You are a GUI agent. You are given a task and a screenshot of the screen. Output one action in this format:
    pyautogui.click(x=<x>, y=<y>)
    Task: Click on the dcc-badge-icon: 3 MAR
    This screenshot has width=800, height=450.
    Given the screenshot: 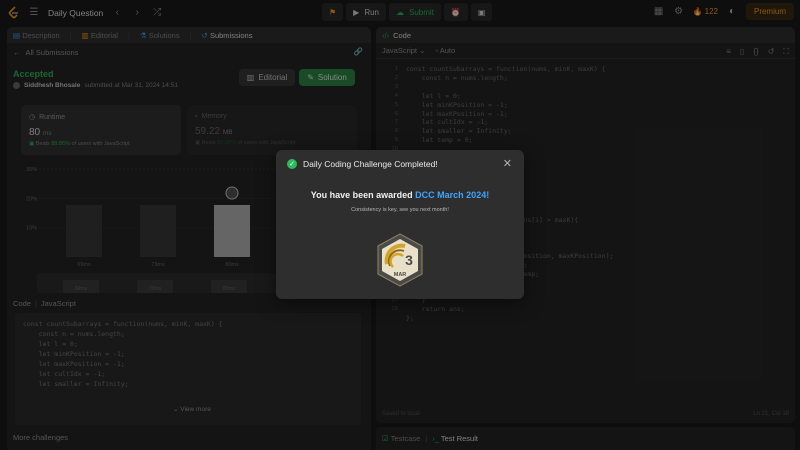 What is the action you would take?
    pyautogui.click(x=400, y=260)
    